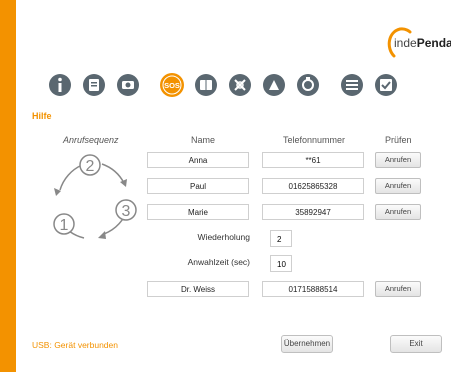 This screenshot has height=372, width=451. Describe the element at coordinates (307, 344) in the screenshot. I see `apply-button: Übernehmen` at that location.